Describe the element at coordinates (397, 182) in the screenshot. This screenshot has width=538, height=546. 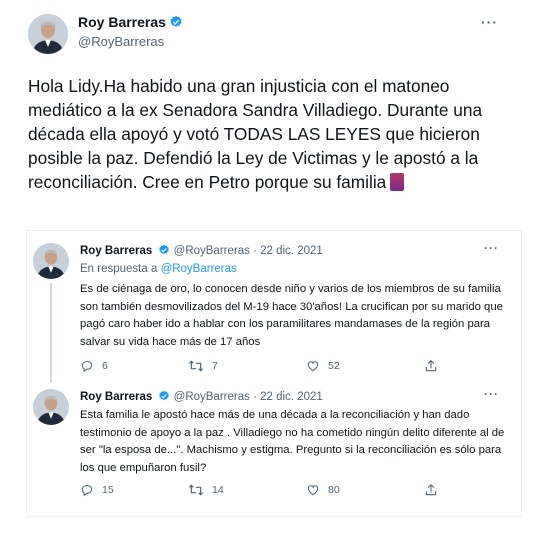
I see `scroll-emoji-icon` at that location.